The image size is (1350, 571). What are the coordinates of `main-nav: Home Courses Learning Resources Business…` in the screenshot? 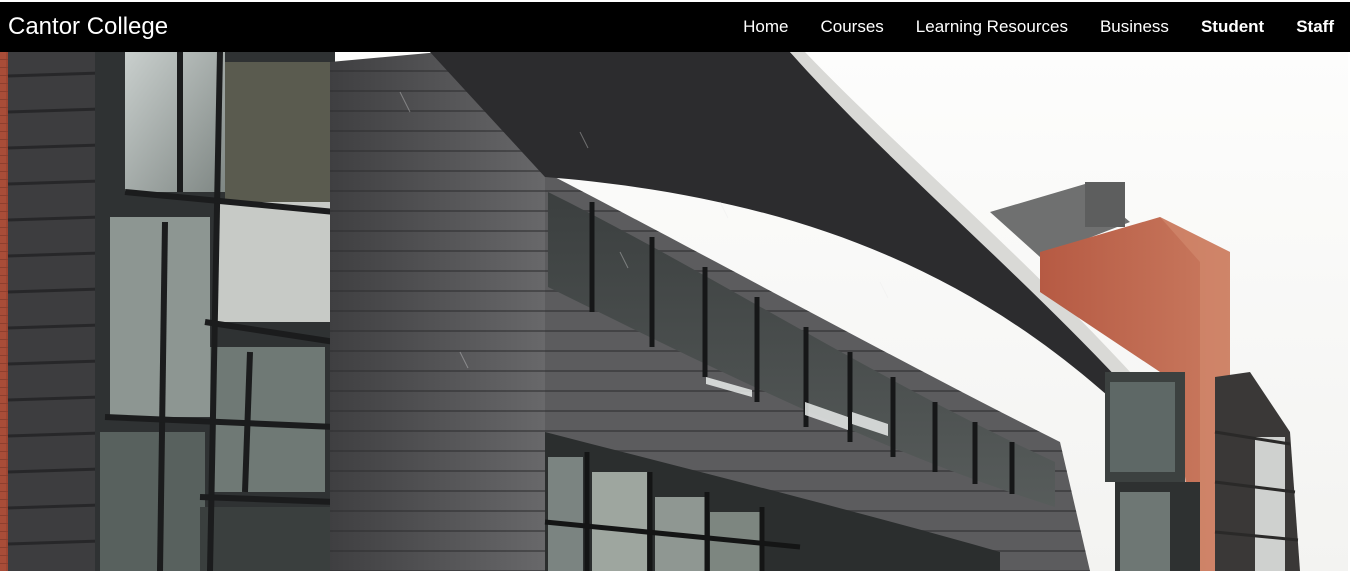 It's located at (1038, 27).